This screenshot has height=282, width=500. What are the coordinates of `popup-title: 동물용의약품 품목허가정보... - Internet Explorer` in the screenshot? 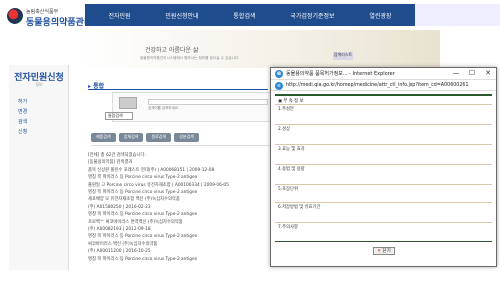 It's located at (340, 74).